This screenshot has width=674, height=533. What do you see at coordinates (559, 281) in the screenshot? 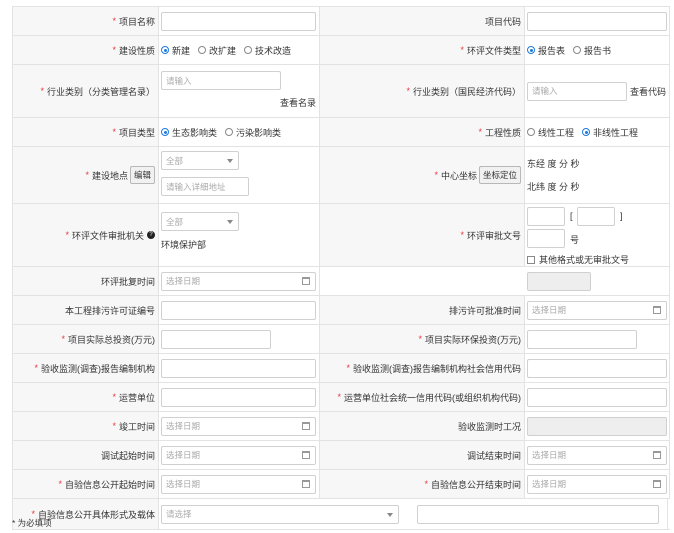
I see `eia-number-disabled-input` at bounding box center [559, 281].